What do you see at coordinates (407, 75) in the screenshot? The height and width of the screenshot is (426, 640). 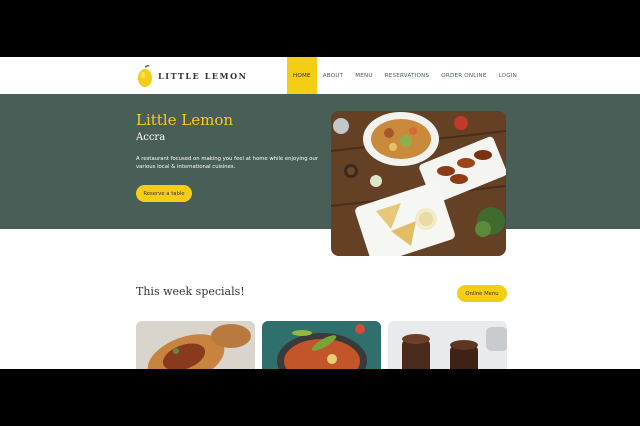 I see `nav-item-reservations: RESERVATIONS` at bounding box center [407, 75].